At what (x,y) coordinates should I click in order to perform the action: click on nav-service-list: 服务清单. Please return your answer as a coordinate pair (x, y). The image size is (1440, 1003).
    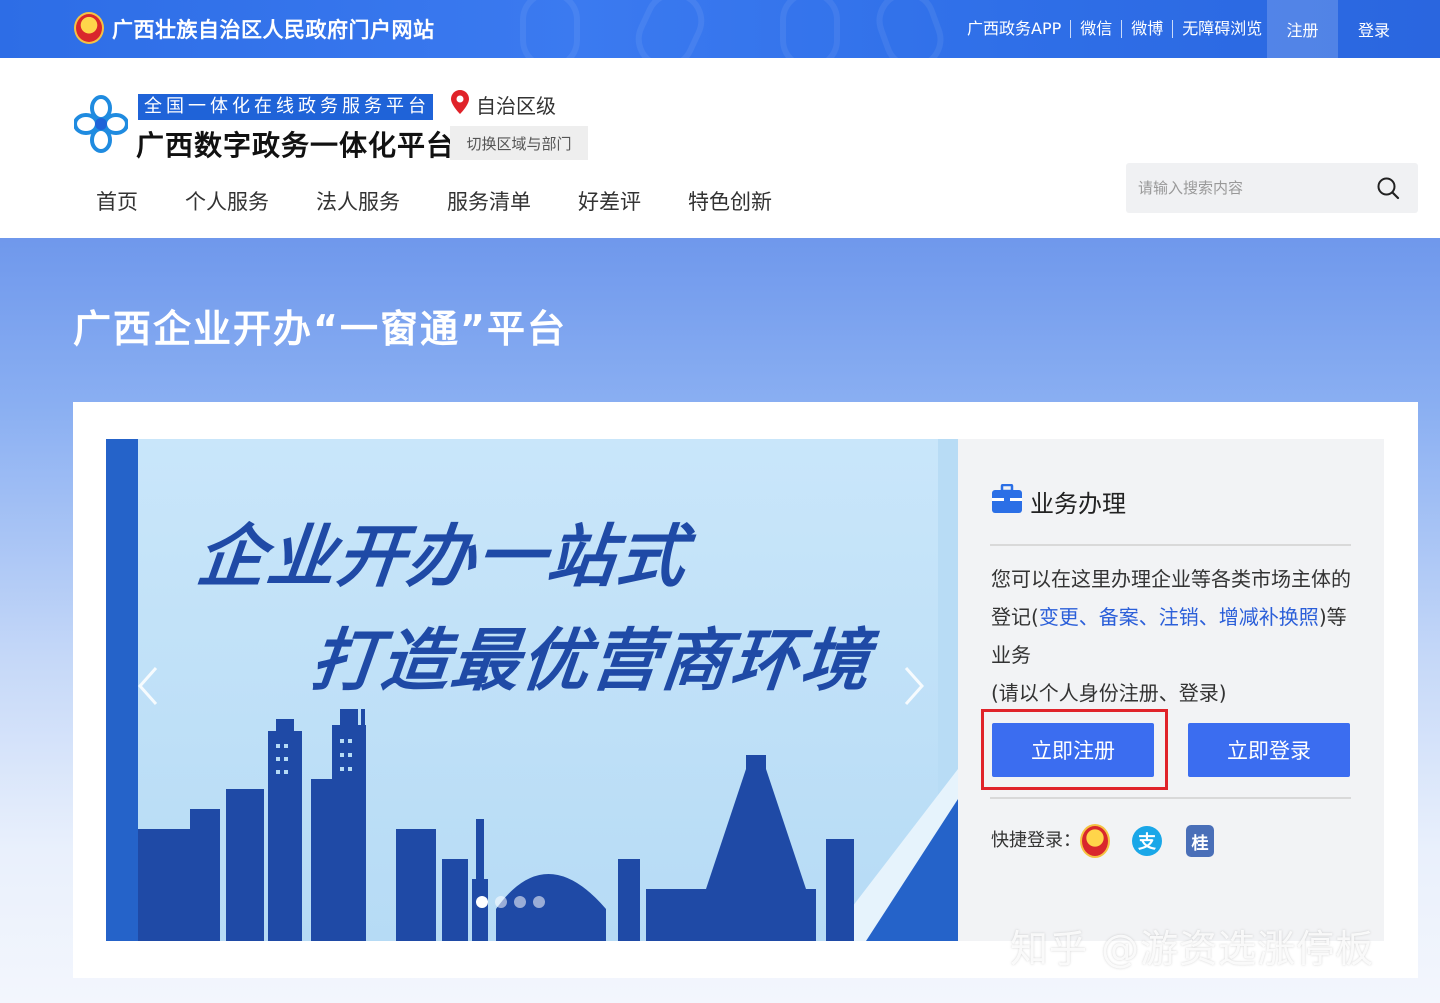
    Looking at the image, I should click on (489, 201).